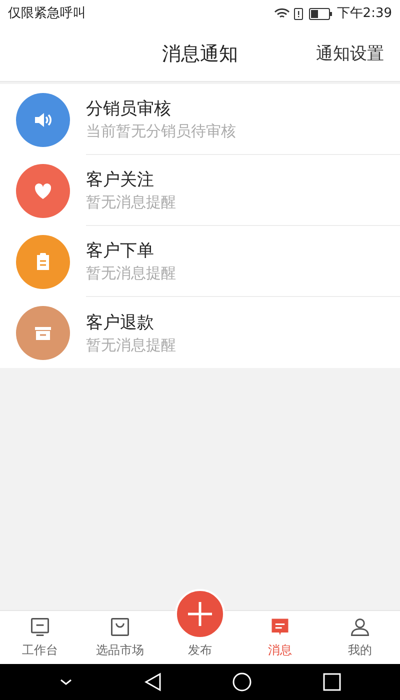  I want to click on page-title: 消息通知, so click(200, 55).